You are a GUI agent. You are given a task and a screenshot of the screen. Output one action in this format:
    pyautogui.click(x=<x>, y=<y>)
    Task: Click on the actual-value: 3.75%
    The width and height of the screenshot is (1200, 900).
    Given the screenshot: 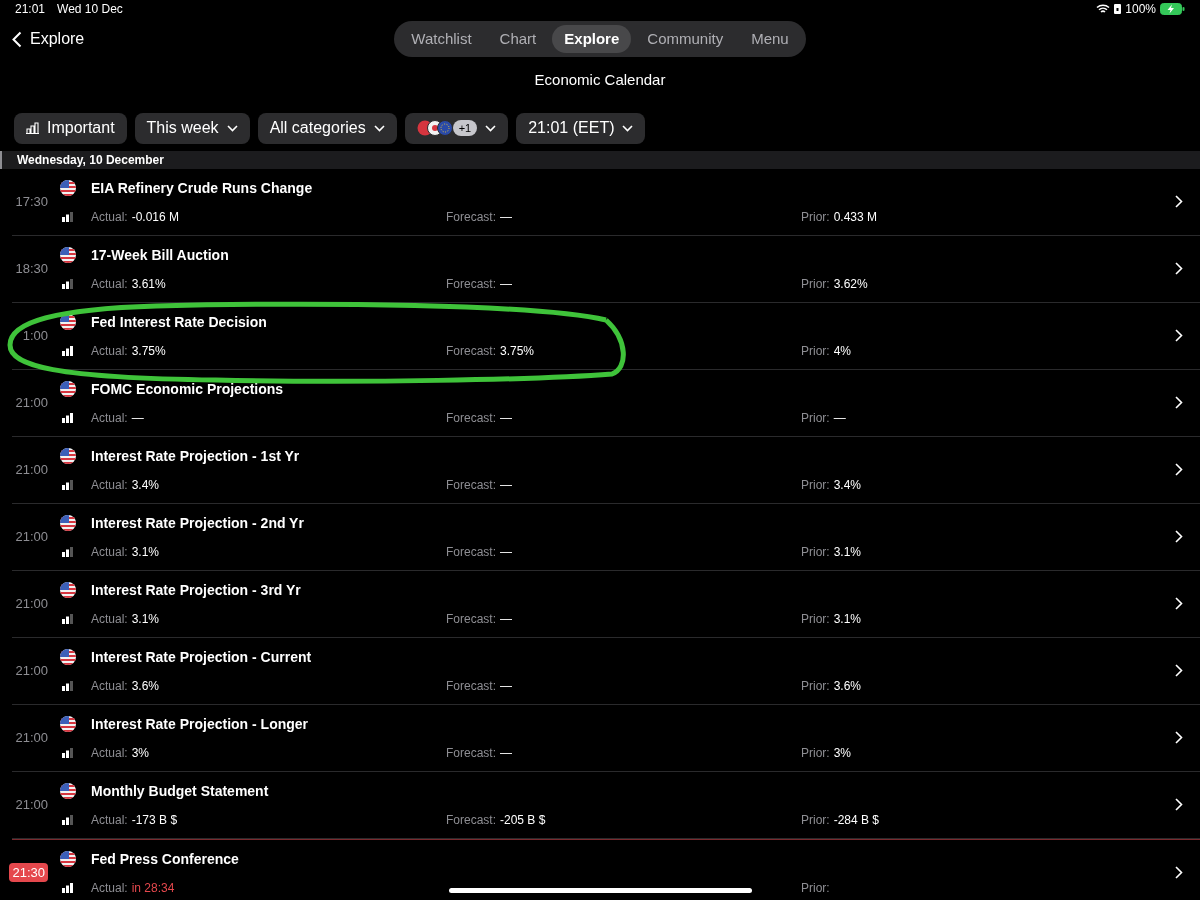 What is the action you would take?
    pyautogui.click(x=148, y=351)
    